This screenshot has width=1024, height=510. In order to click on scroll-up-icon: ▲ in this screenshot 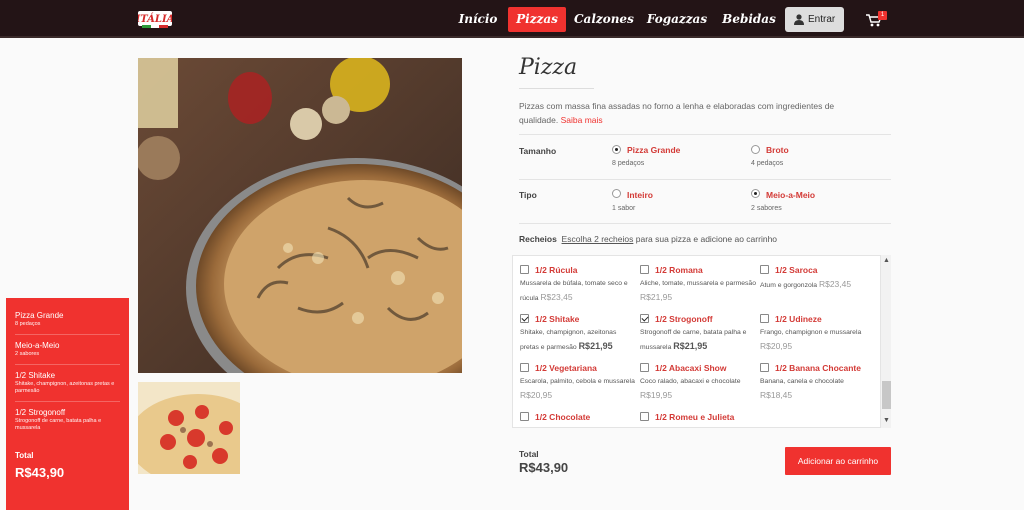, I will do `click(886, 261)`.